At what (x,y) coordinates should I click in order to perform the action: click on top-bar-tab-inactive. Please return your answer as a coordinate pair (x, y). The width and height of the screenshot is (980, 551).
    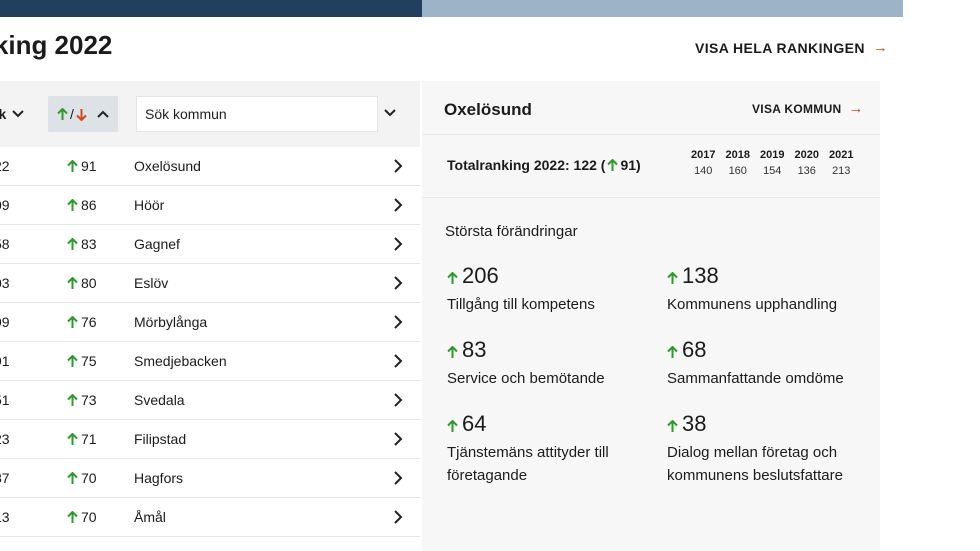
    Looking at the image, I should click on (662, 8).